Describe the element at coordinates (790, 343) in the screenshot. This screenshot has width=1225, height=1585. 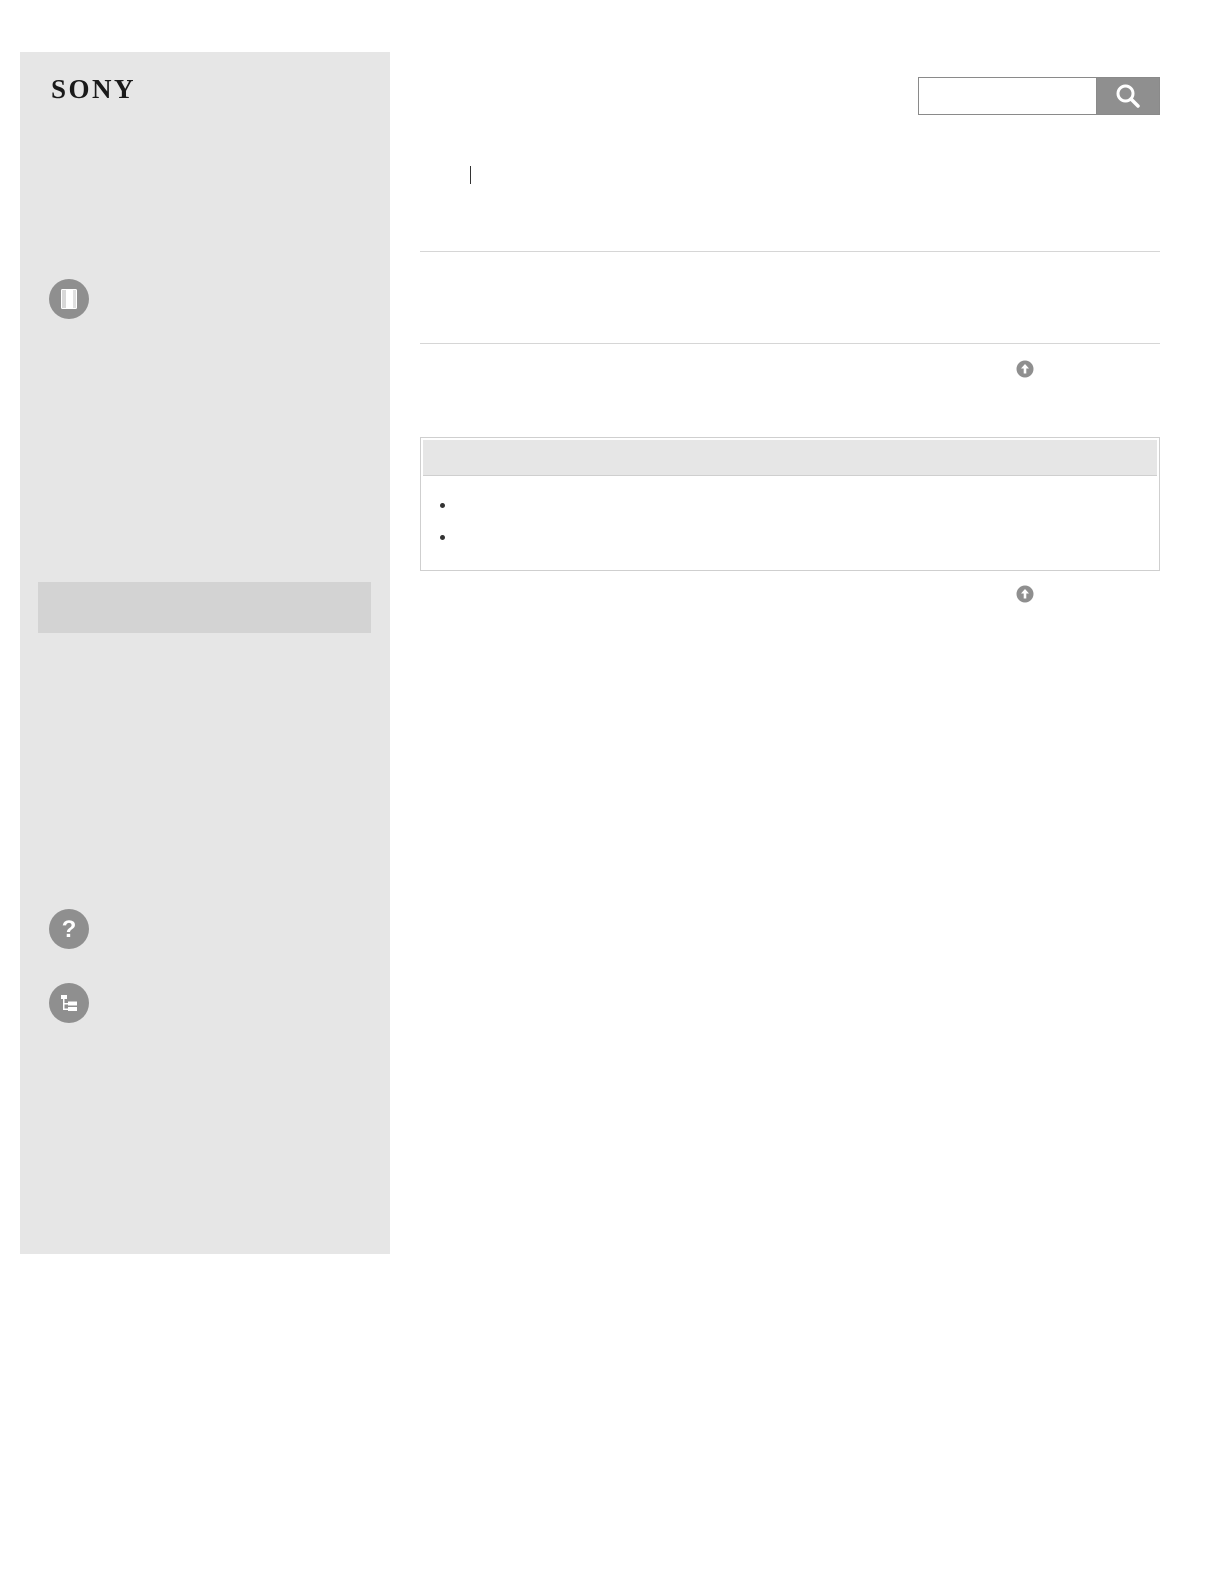
I see `title-divider-bottom` at that location.